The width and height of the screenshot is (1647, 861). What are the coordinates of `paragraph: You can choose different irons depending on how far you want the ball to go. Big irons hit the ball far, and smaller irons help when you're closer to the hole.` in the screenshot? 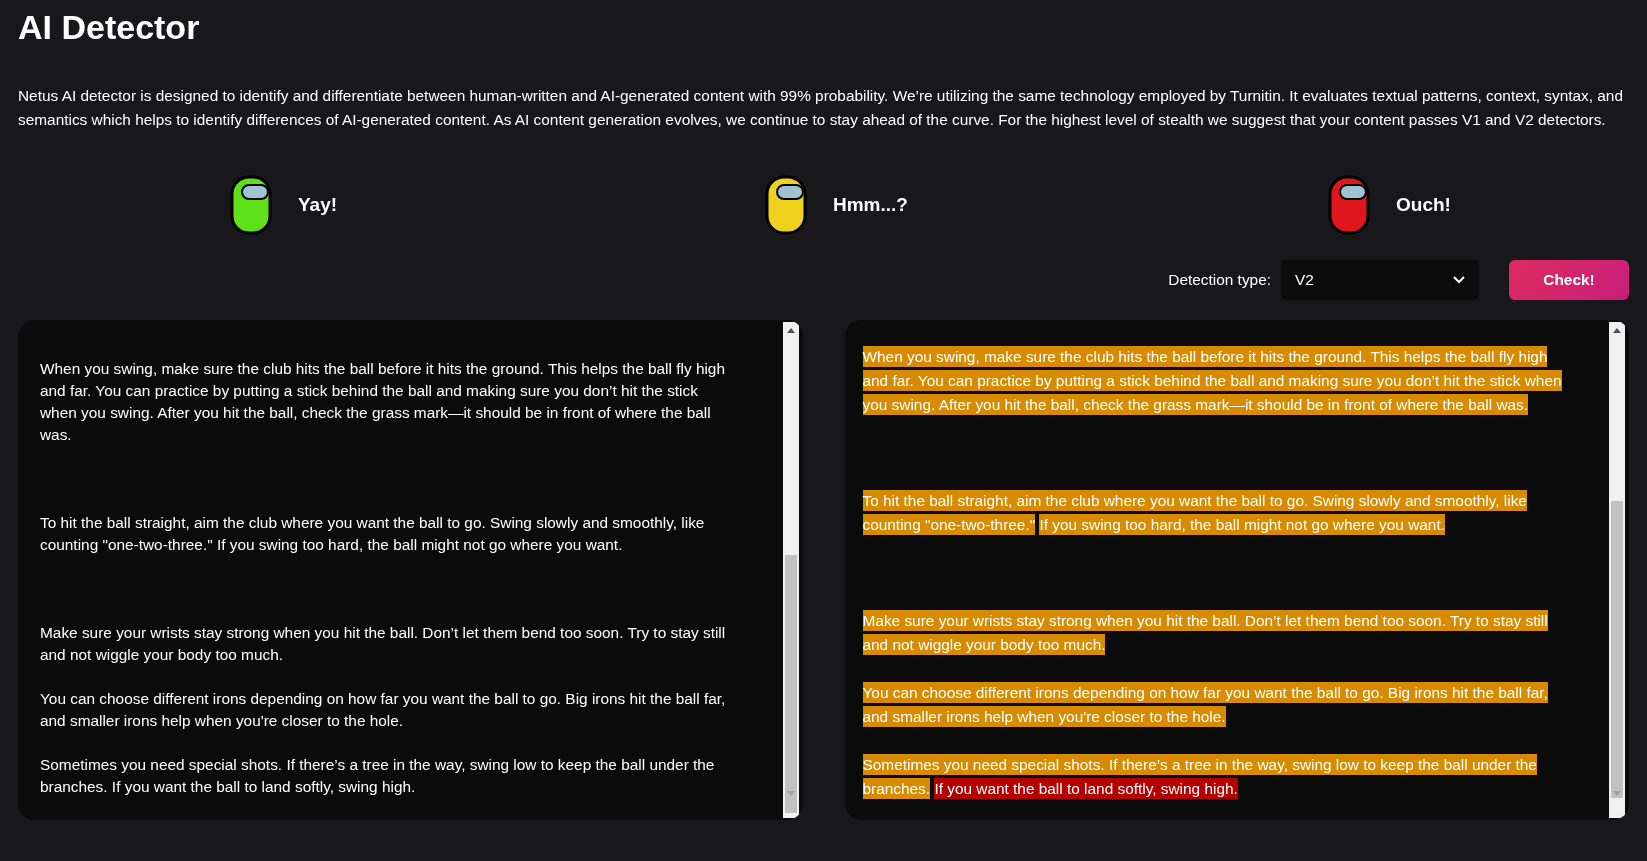 It's located at (383, 710).